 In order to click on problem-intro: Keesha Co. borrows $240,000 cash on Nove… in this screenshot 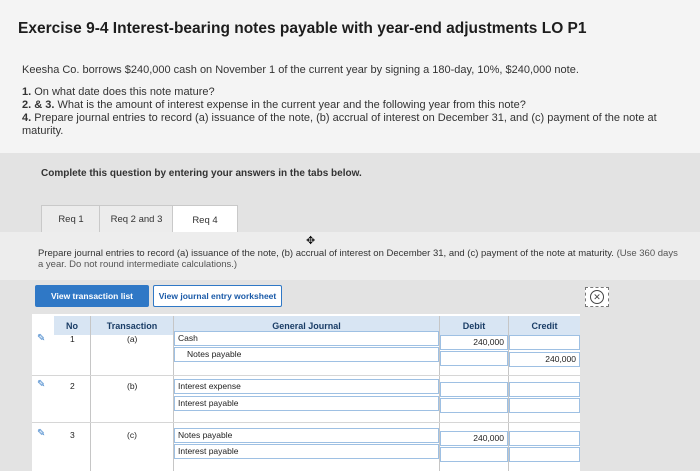, I will do `click(300, 70)`.